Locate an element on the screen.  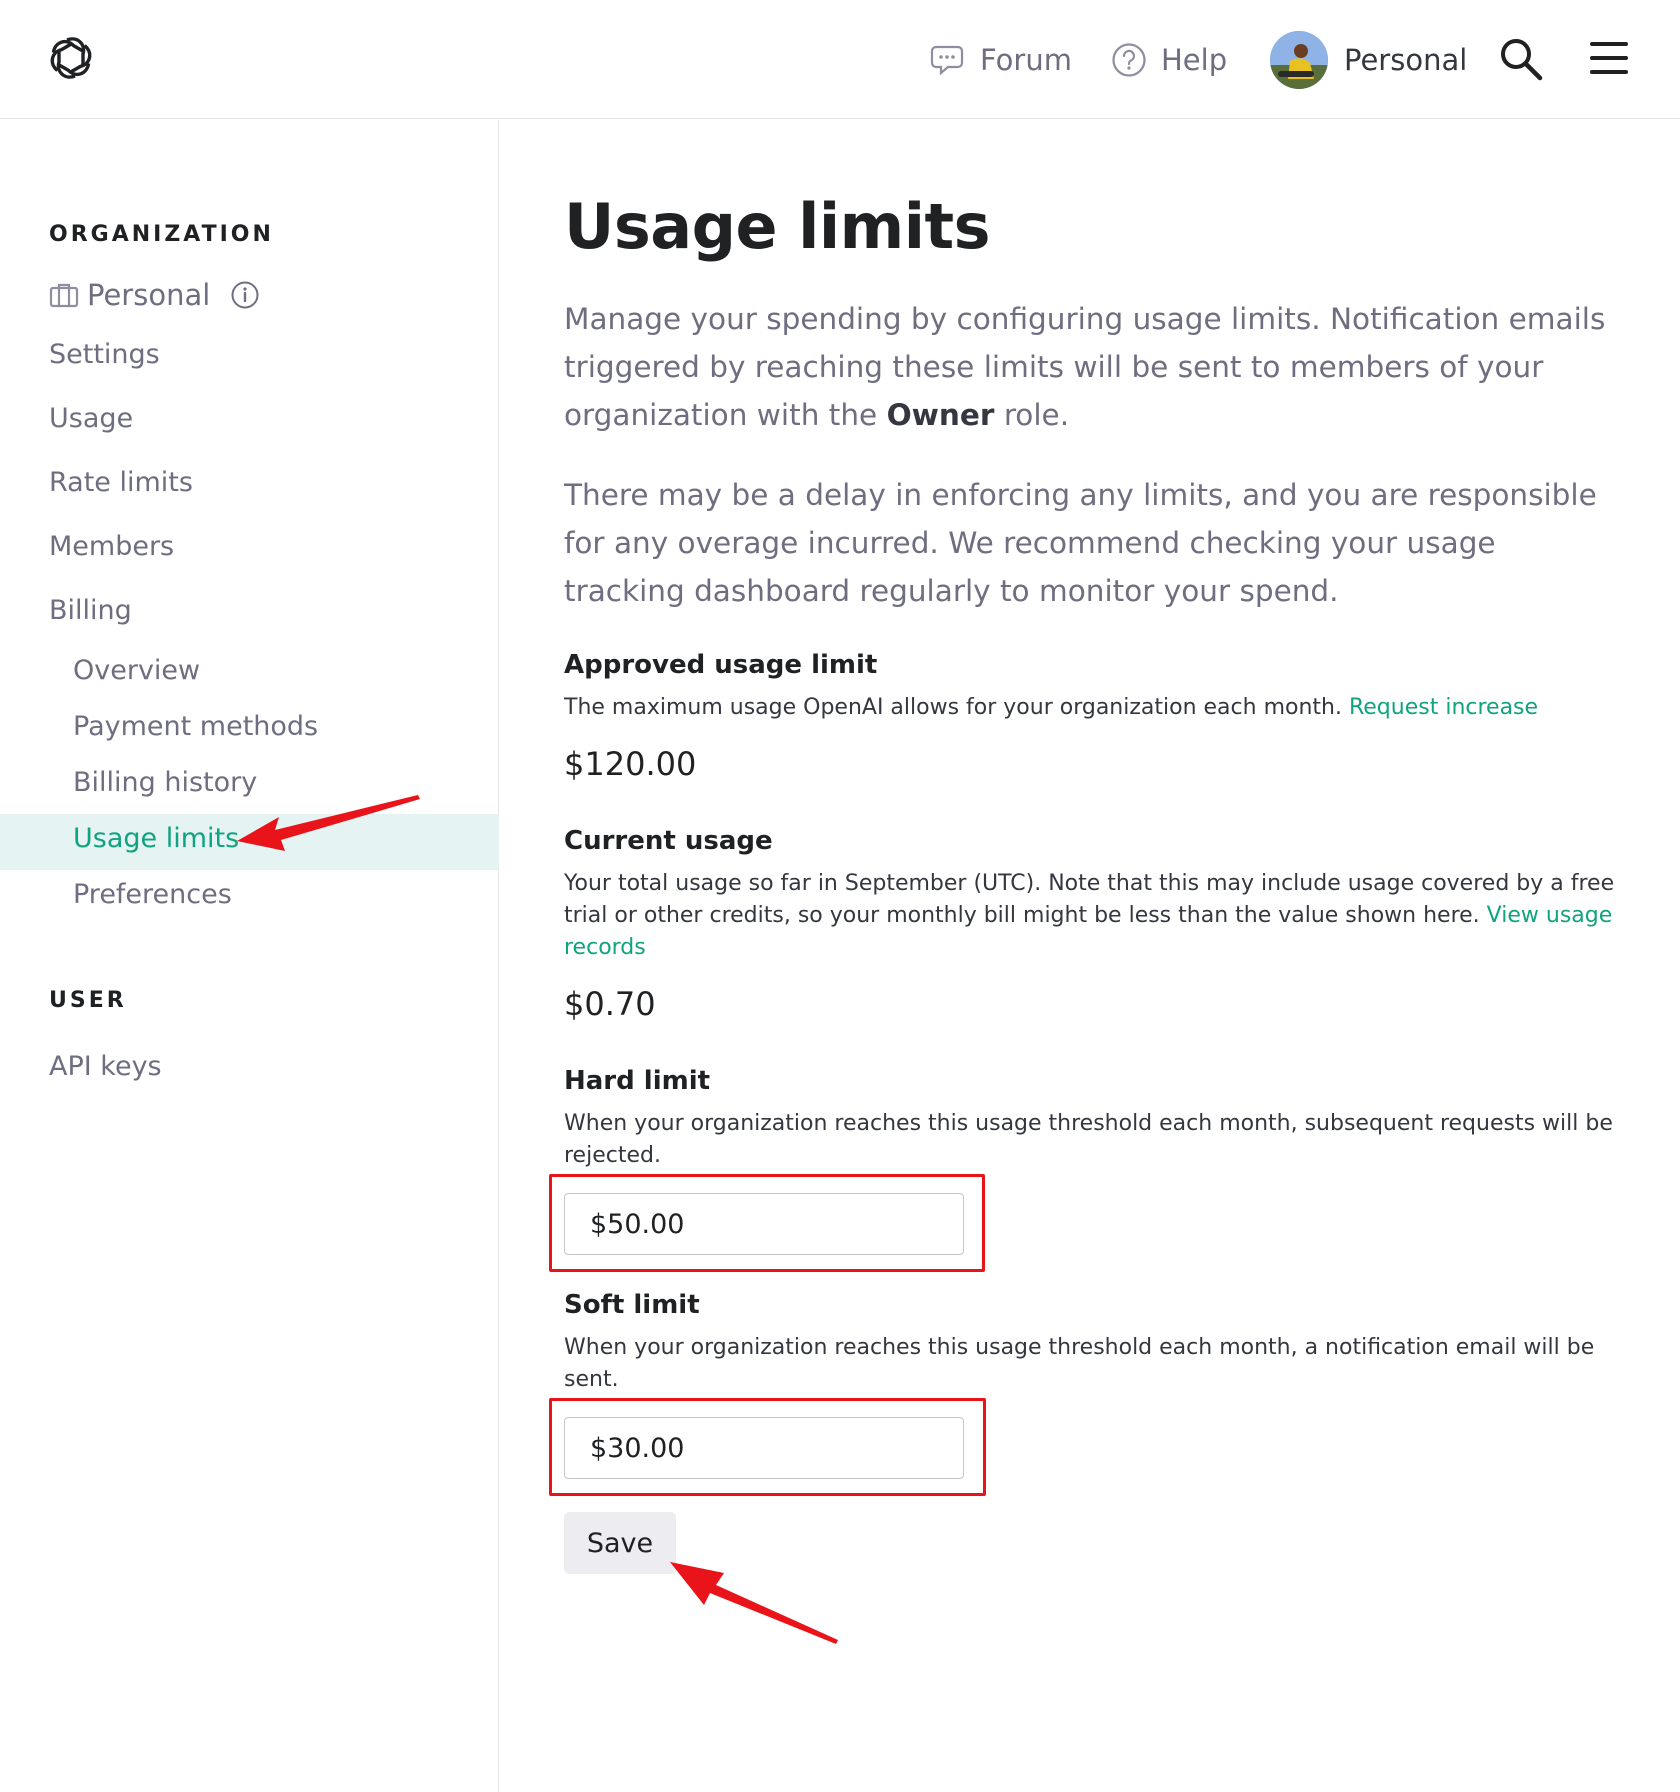
sidebar-item-members: Members is located at coordinates (111, 546).